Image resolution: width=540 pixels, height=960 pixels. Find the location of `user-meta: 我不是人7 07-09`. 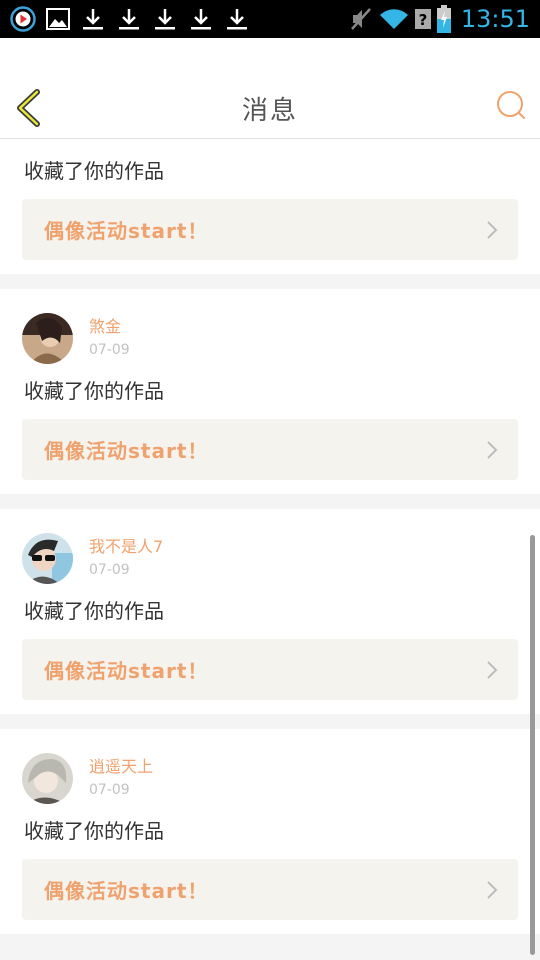

user-meta: 我不是人7 07-09 is located at coordinates (126, 558).